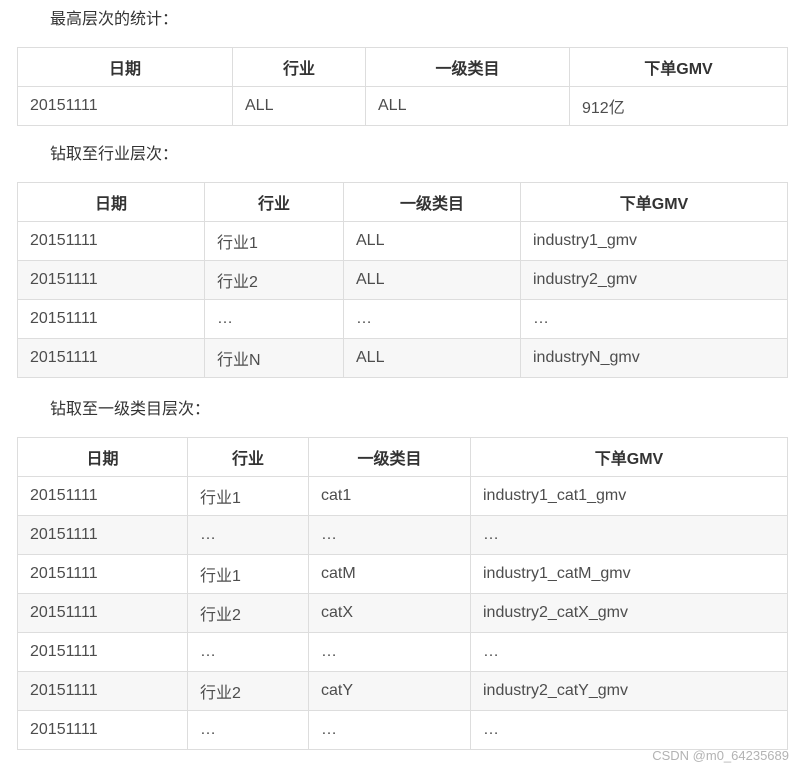 The height and width of the screenshot is (769, 799). Describe the element at coordinates (389, 691) in the screenshot. I see `cell-category: catY` at that location.